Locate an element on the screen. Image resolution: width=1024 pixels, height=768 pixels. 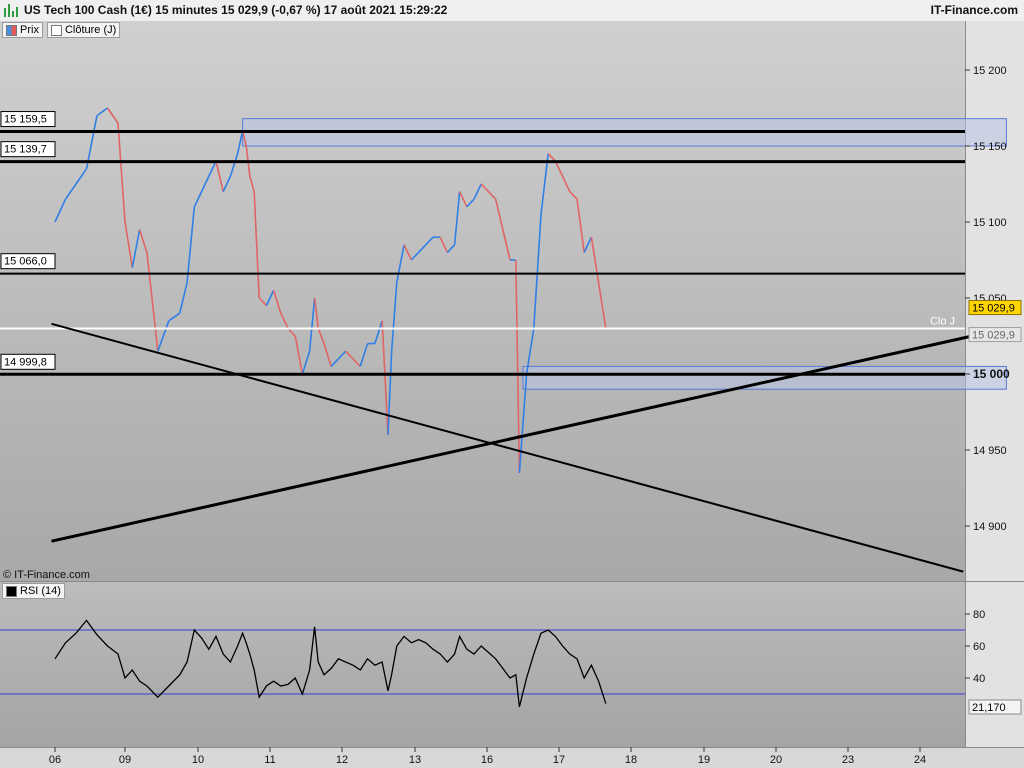
y-tick-label: 14 900 is located at coordinates (990, 527).